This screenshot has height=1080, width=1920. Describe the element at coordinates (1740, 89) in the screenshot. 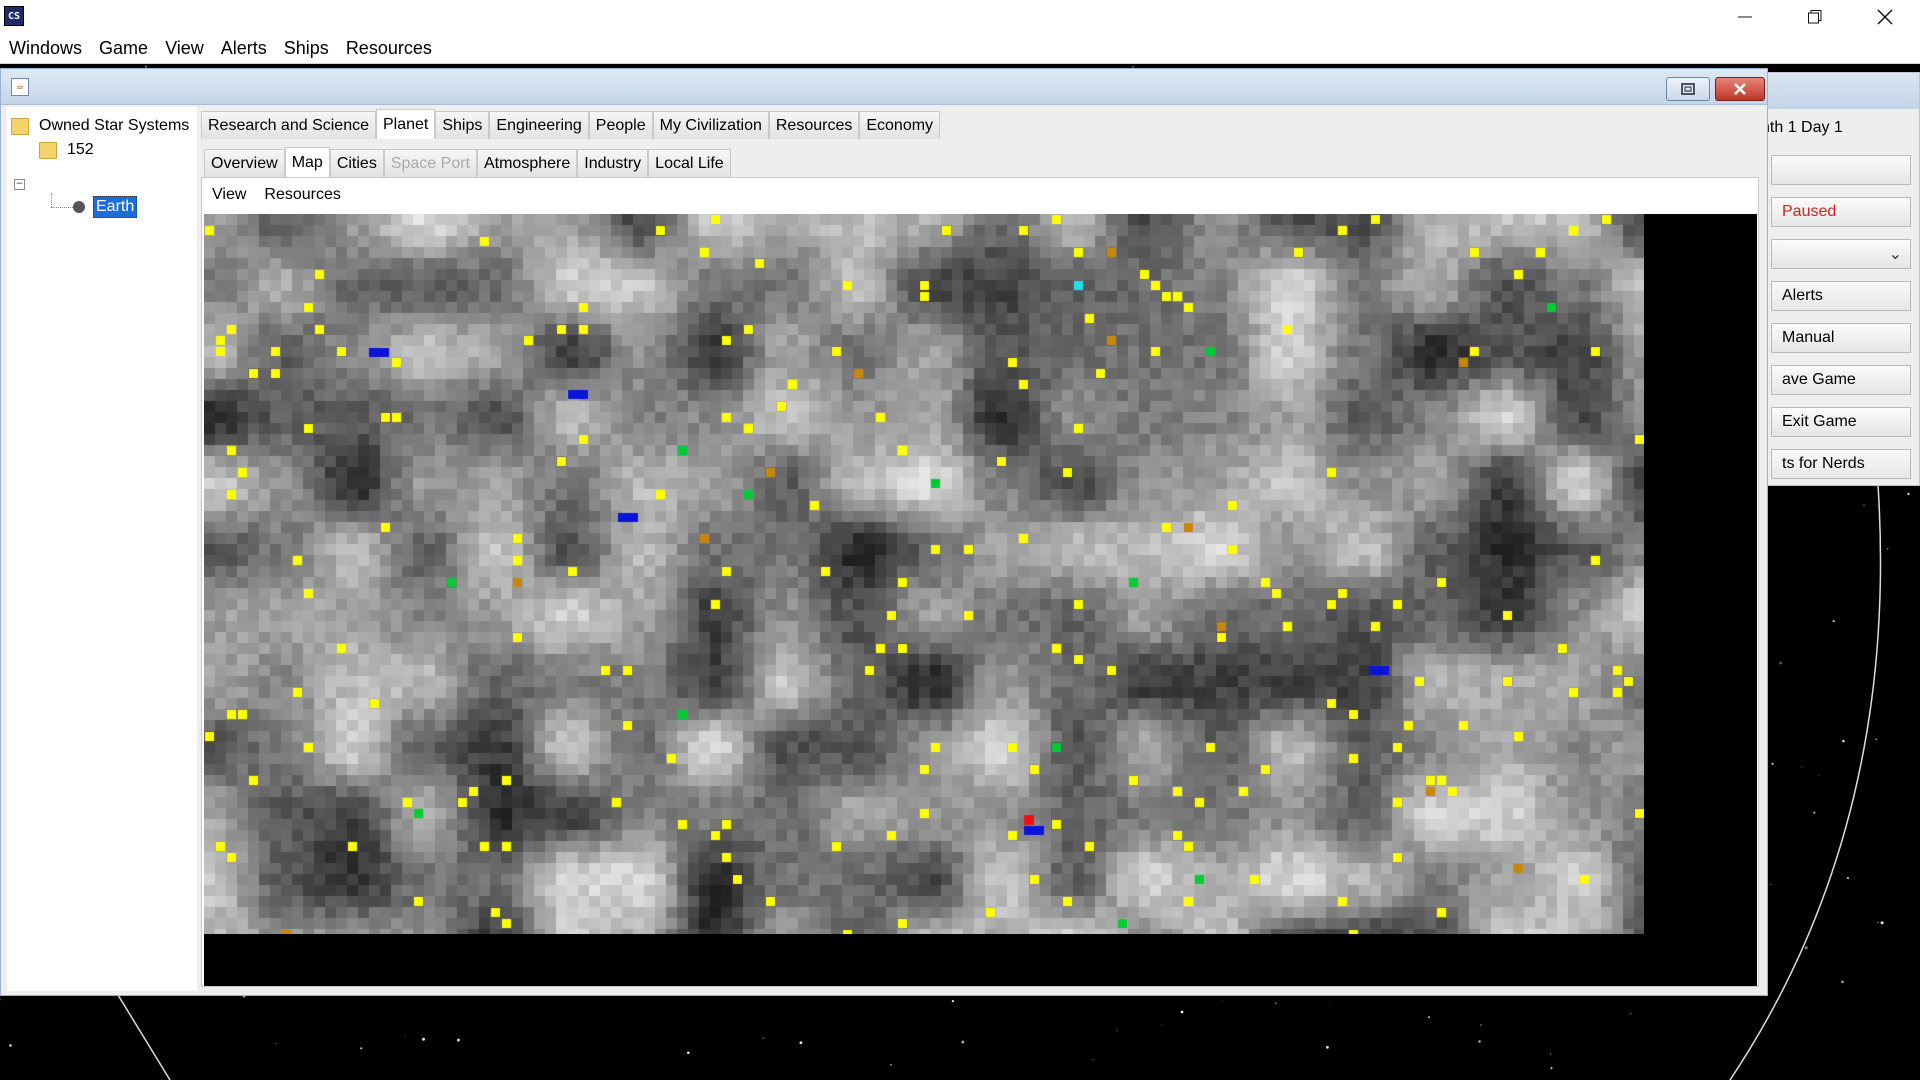

I see `frame-close-button` at that location.